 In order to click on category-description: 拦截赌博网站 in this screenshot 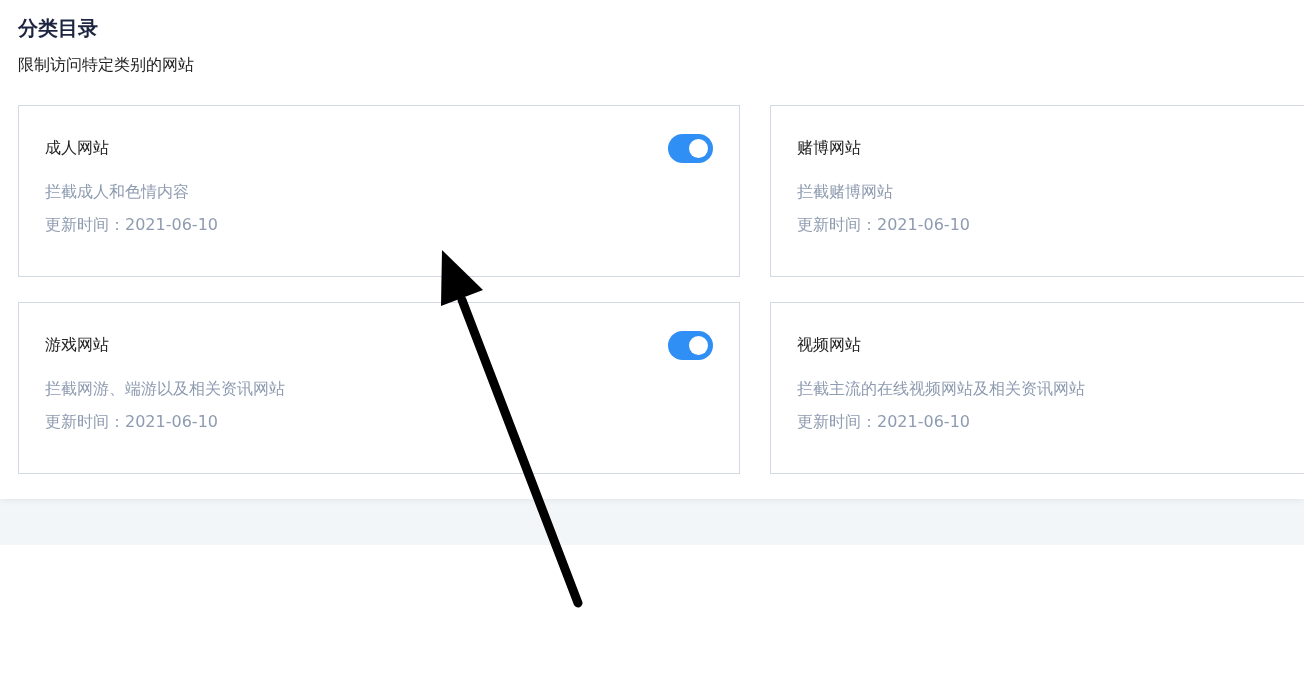, I will do `click(845, 192)`.